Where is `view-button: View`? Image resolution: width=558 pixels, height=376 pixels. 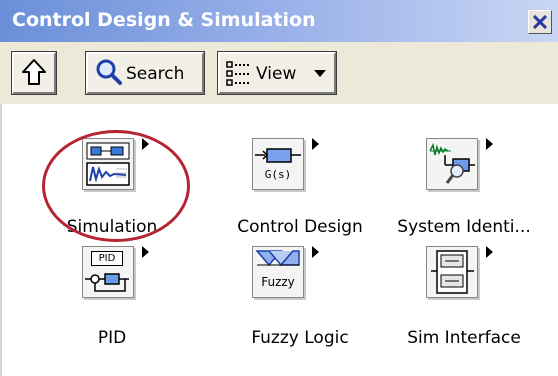
view-button: View is located at coordinates (277, 73).